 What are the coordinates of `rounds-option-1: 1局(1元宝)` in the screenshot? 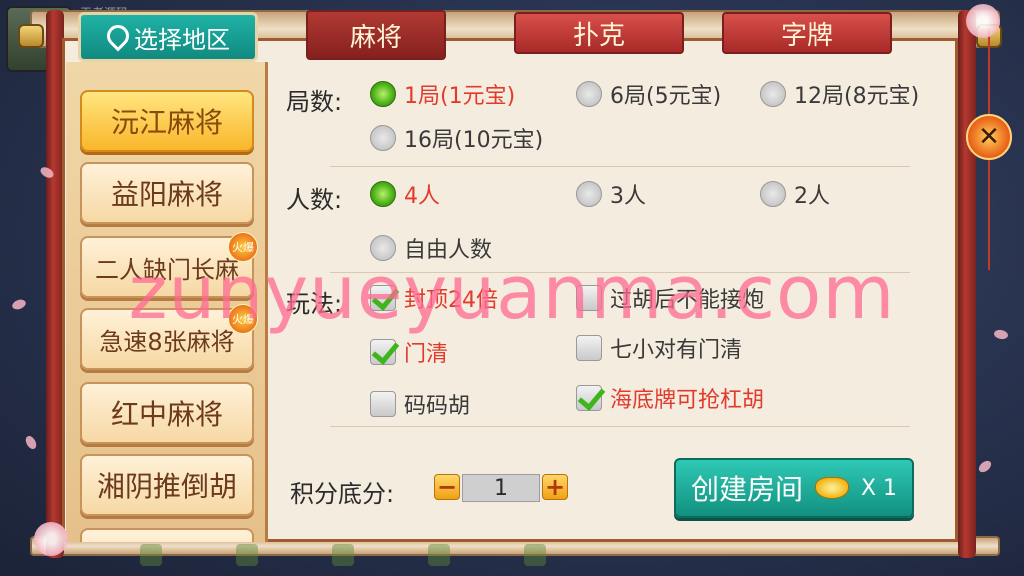 It's located at (442, 94).